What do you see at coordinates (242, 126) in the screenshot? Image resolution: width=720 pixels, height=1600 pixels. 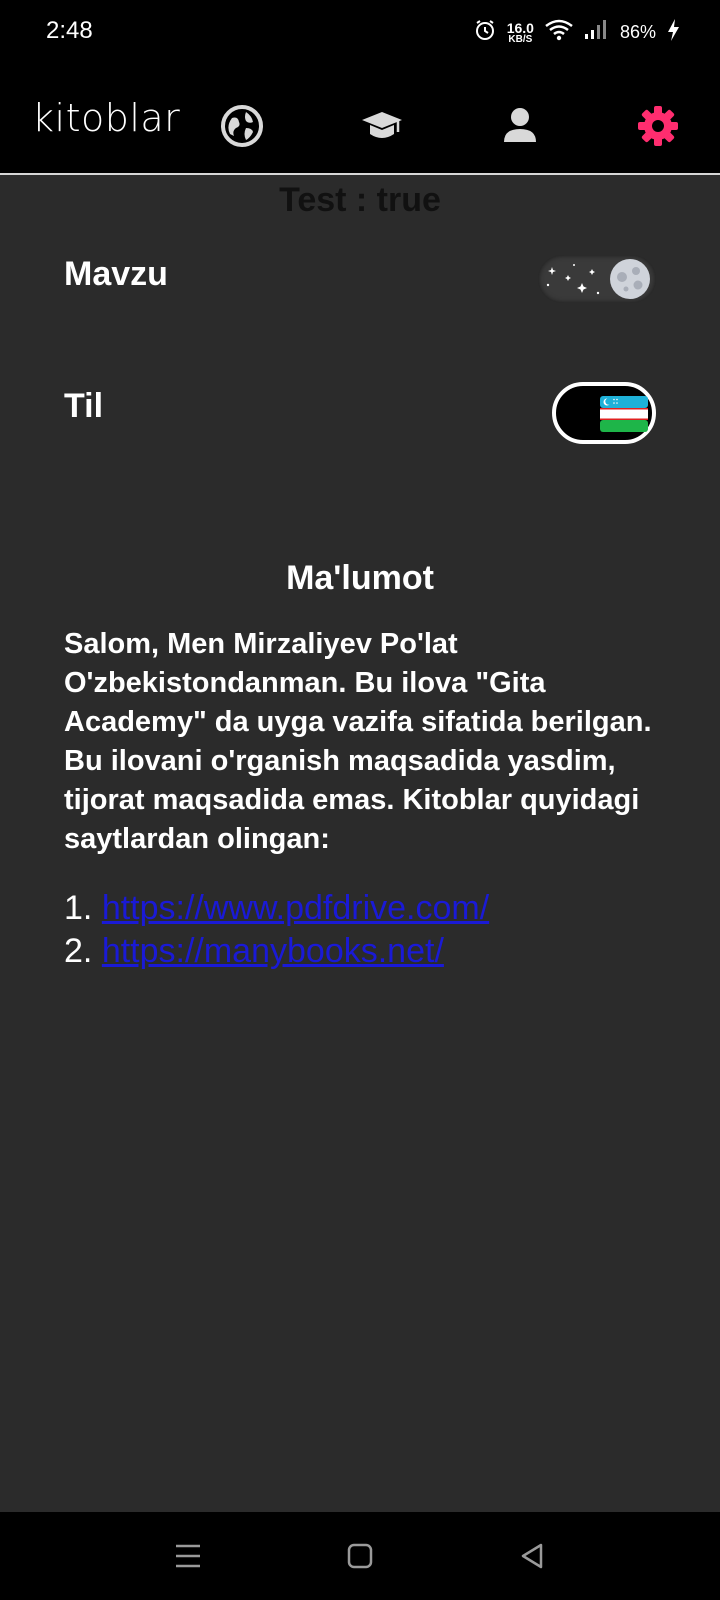 I see `globe-icon` at bounding box center [242, 126].